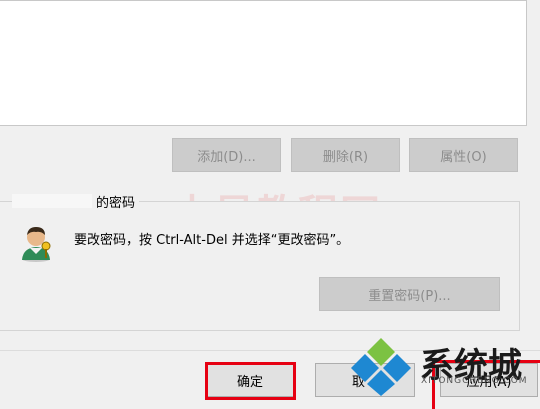 This screenshot has height=409, width=540. I want to click on password-instruction-text: 要改密码，按 Ctrl-Alt-Del 并选择“更改密码”。, so click(212, 240).